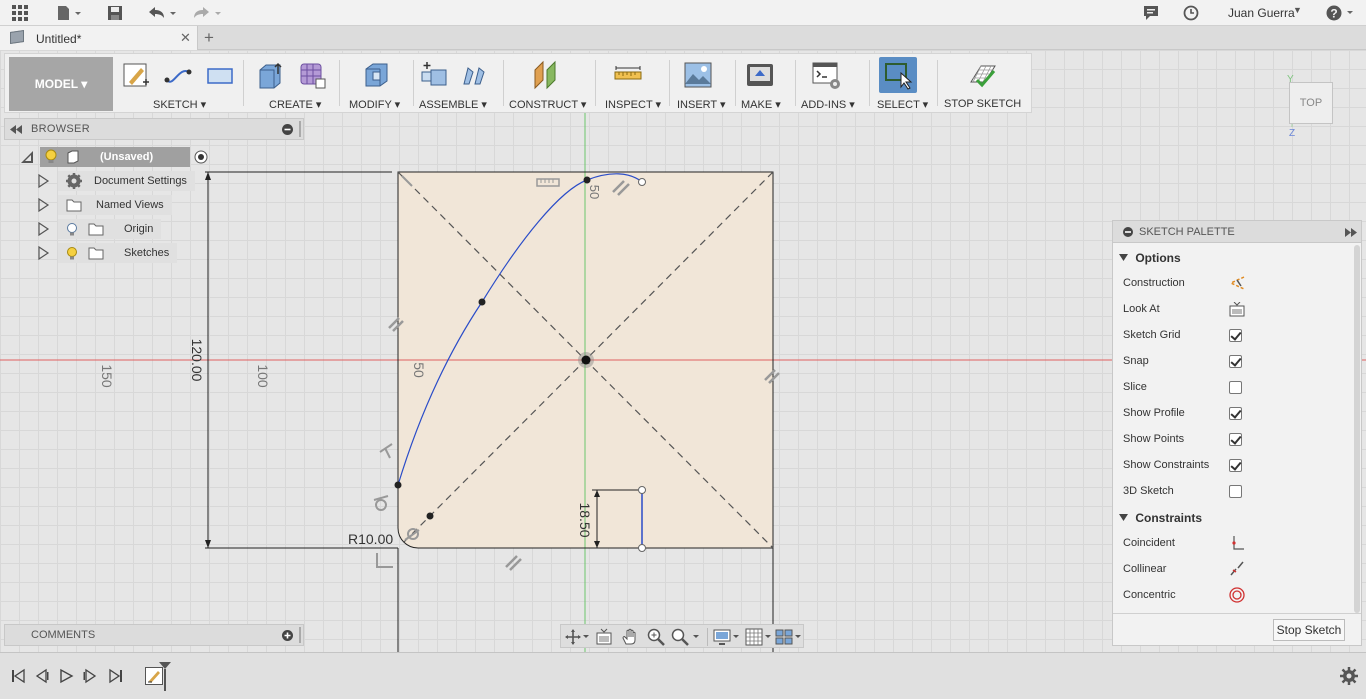  What do you see at coordinates (154, 129) in the screenshot?
I see `browser-panel-header: BROWSER` at bounding box center [154, 129].